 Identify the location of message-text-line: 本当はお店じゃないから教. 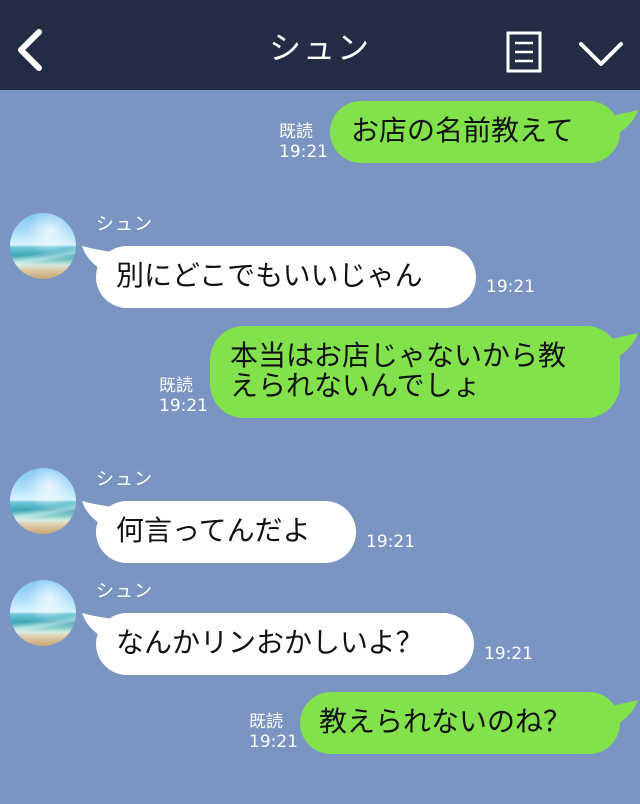
(398, 355).